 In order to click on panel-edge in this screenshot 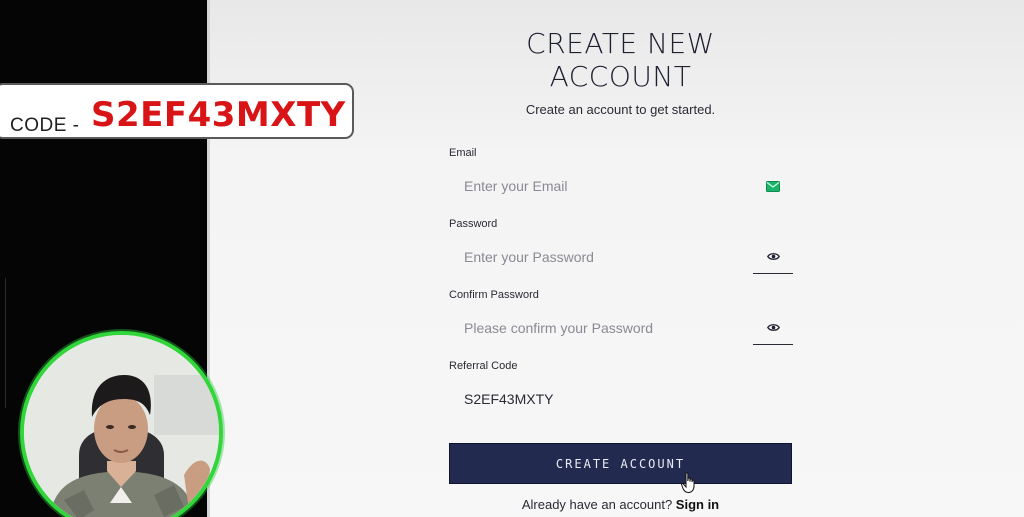, I will do `click(3, 343)`.